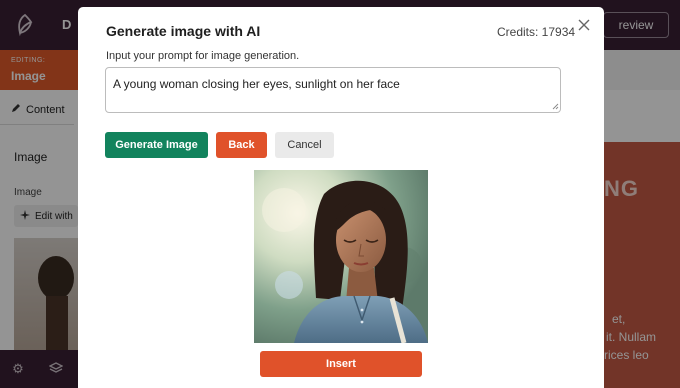  Describe the element at coordinates (341, 364) in the screenshot. I see `insert-button: Insert` at that location.